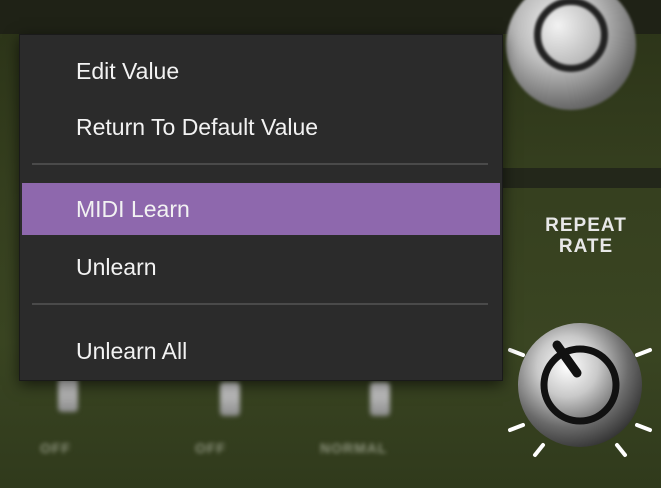  Describe the element at coordinates (354, 448) in the screenshot. I see `switch-label-3: NORMAL` at that location.